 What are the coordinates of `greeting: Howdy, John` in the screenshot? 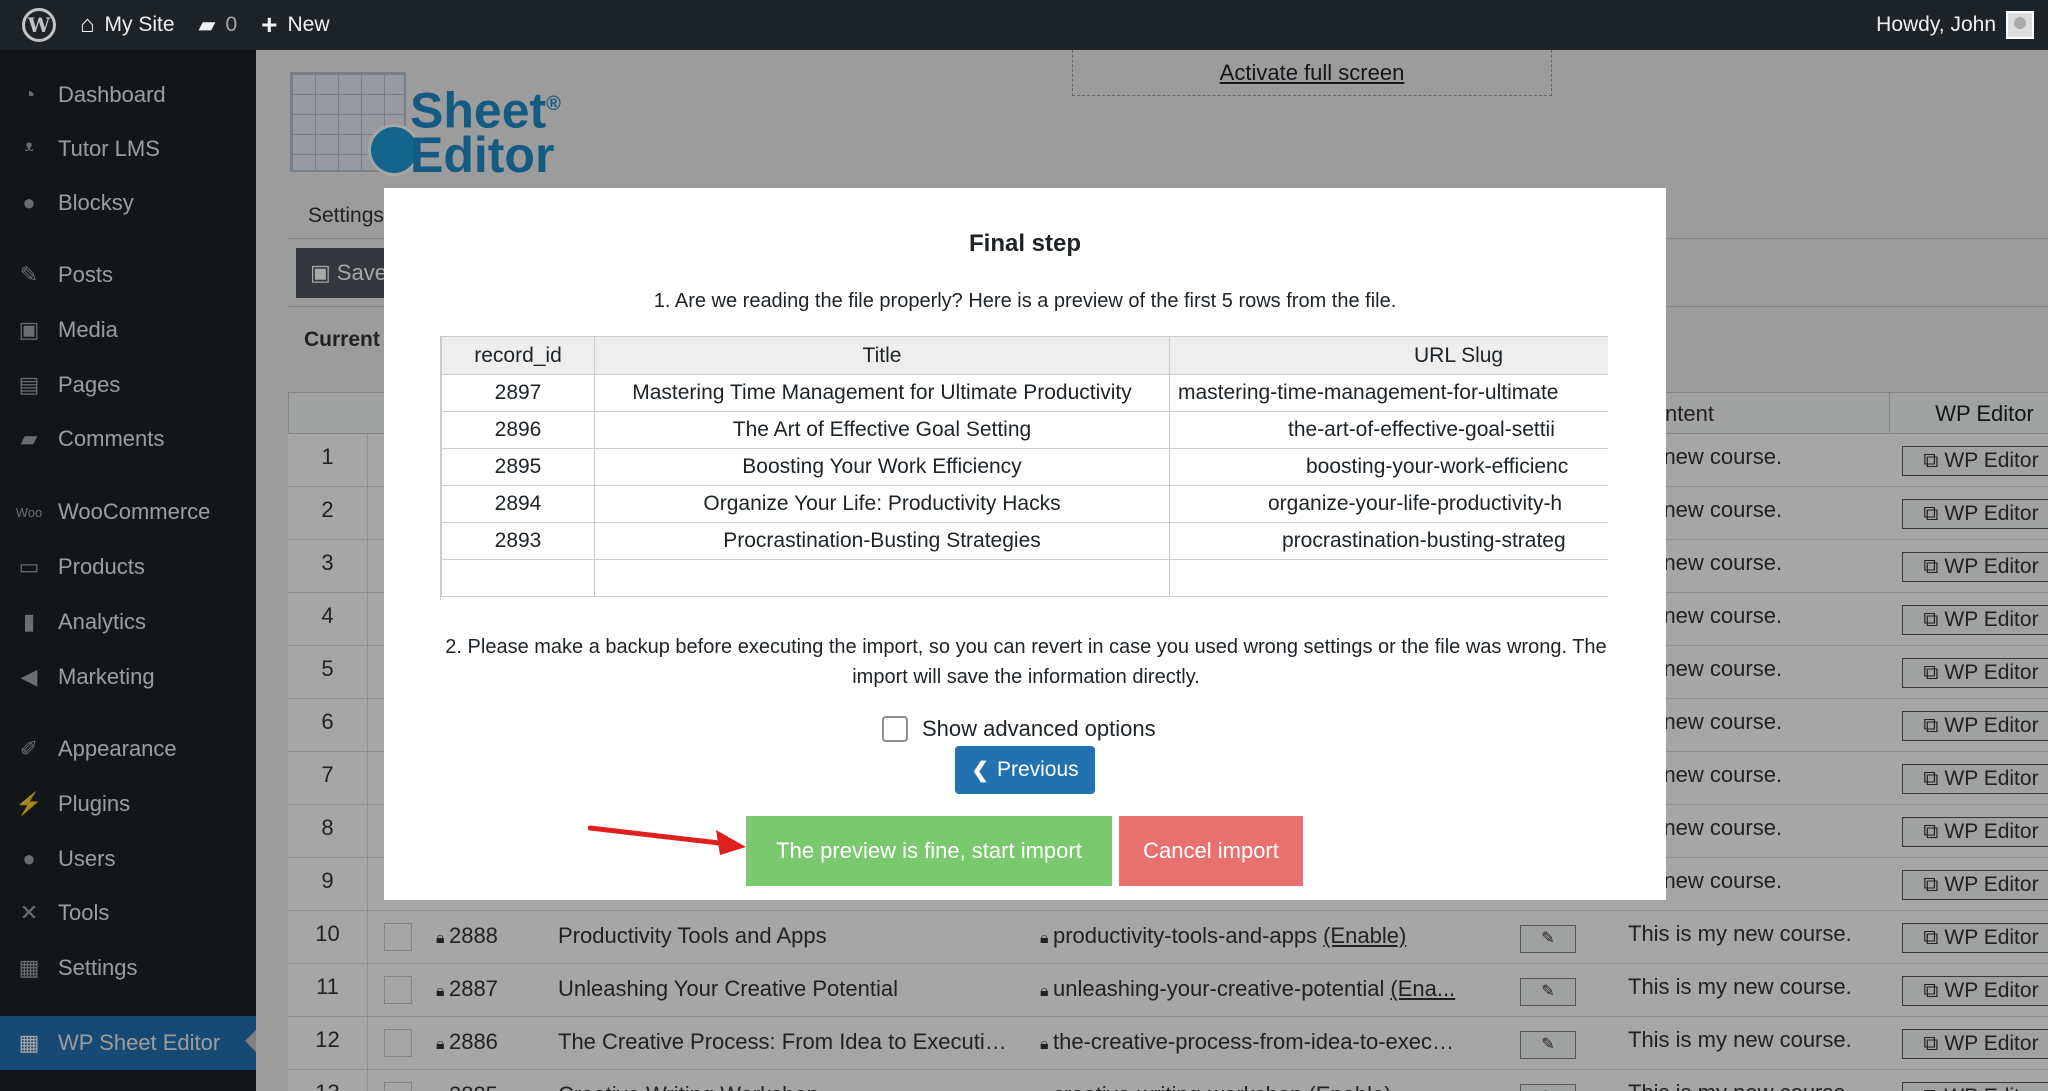 It's located at (1936, 24).